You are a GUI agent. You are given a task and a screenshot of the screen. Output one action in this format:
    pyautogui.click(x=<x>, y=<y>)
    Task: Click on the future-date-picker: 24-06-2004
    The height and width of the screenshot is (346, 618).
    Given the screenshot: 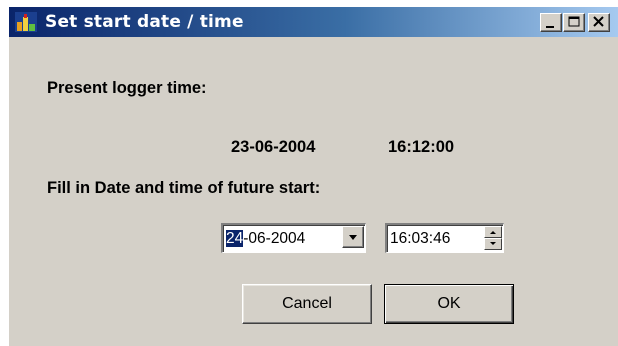 What is the action you would take?
    pyautogui.click(x=293, y=238)
    